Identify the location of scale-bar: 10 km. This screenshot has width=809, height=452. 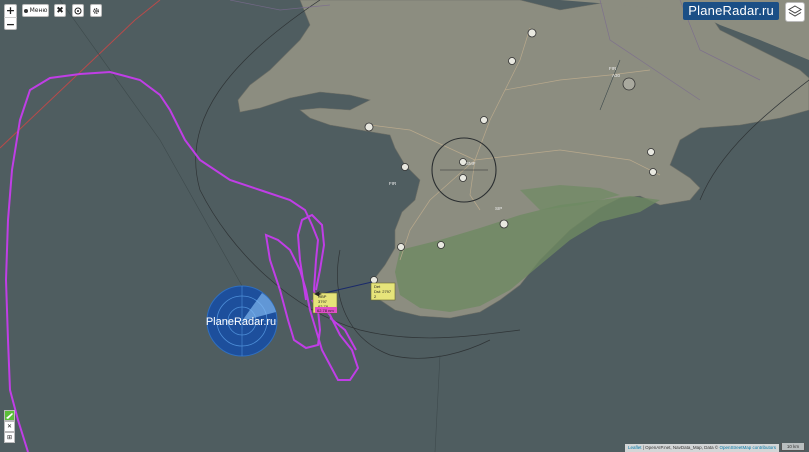
(793, 447).